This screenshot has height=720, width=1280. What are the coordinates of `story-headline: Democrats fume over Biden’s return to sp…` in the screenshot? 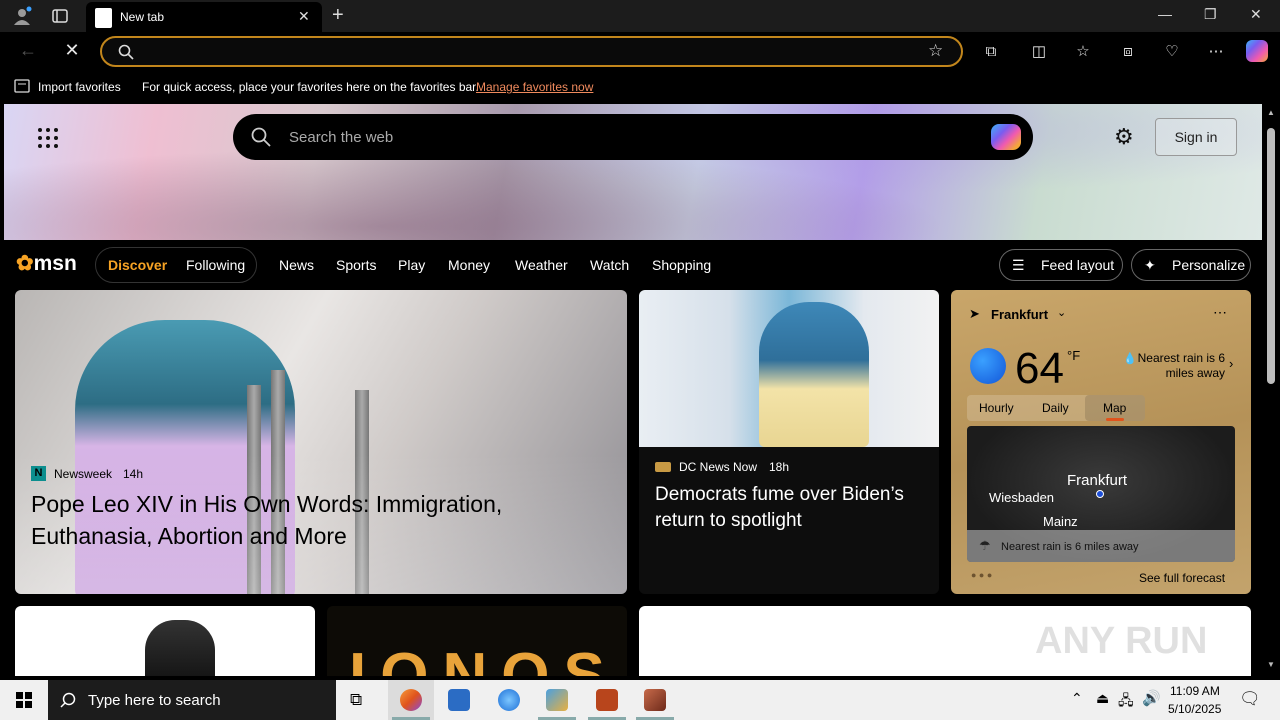 It's located at (792, 508).